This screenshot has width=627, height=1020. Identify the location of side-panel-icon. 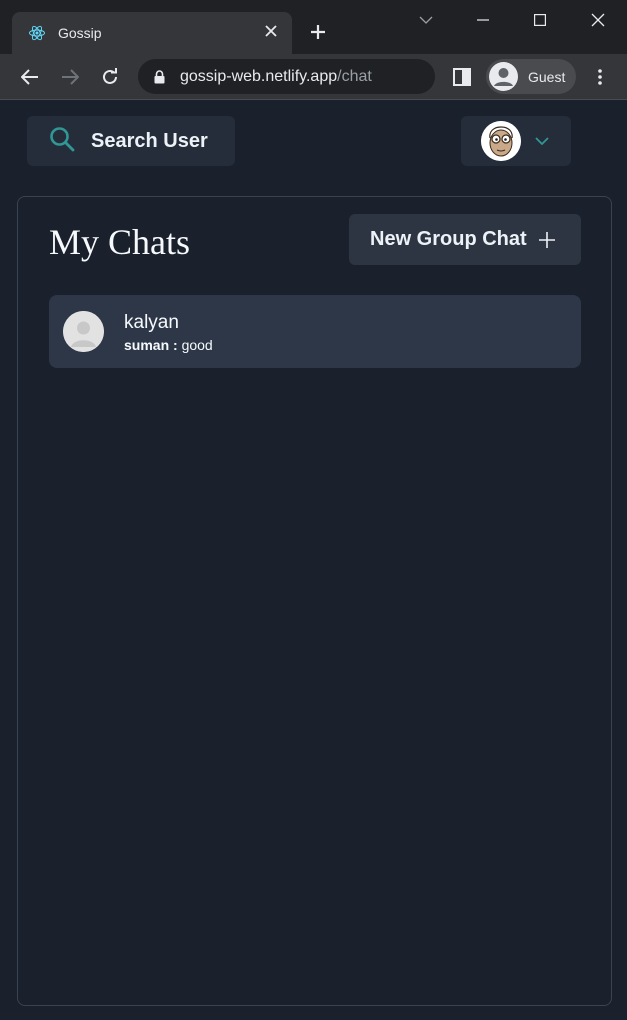
(462, 77).